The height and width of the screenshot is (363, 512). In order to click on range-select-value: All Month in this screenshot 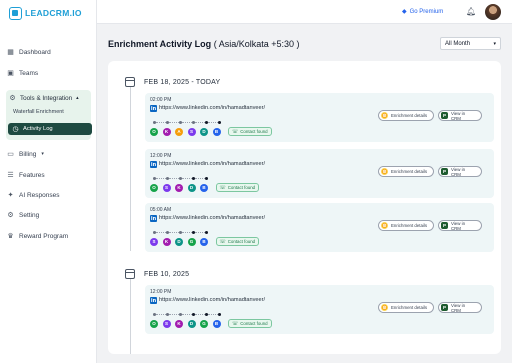, I will do `click(458, 43)`.